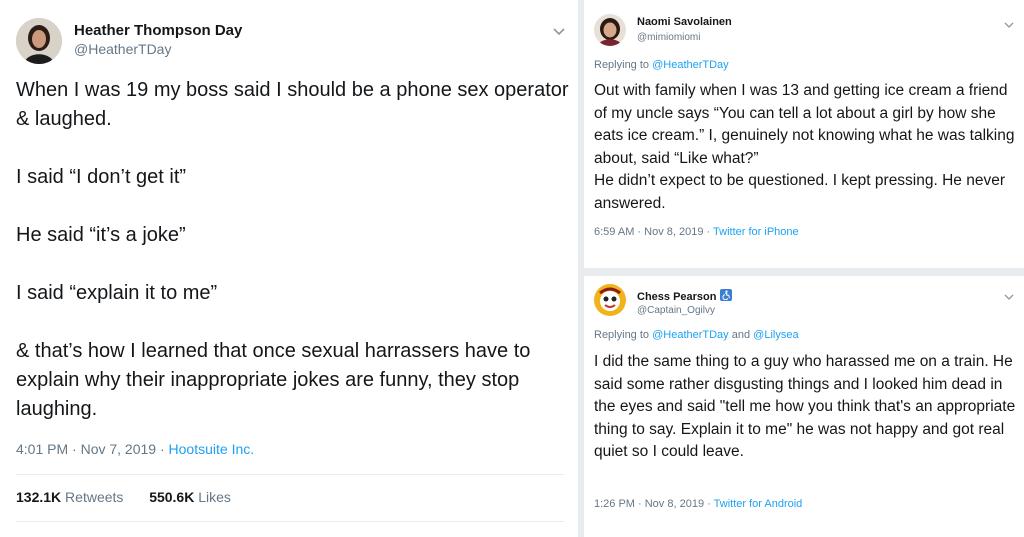 This screenshot has width=1024, height=537. What do you see at coordinates (172, 497) in the screenshot?
I see `likes-count: 550.6K` at bounding box center [172, 497].